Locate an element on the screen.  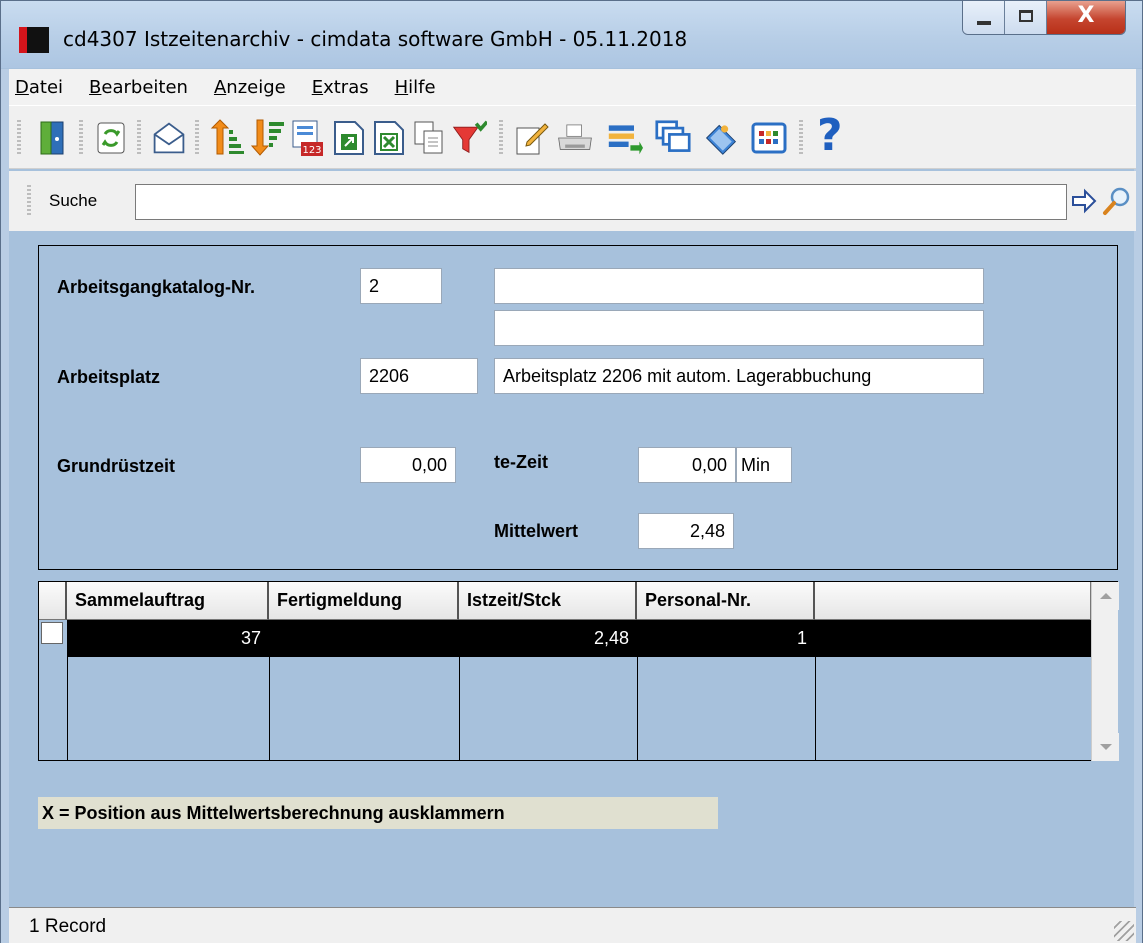
scroll-down-button is located at coordinates (1105, 747).